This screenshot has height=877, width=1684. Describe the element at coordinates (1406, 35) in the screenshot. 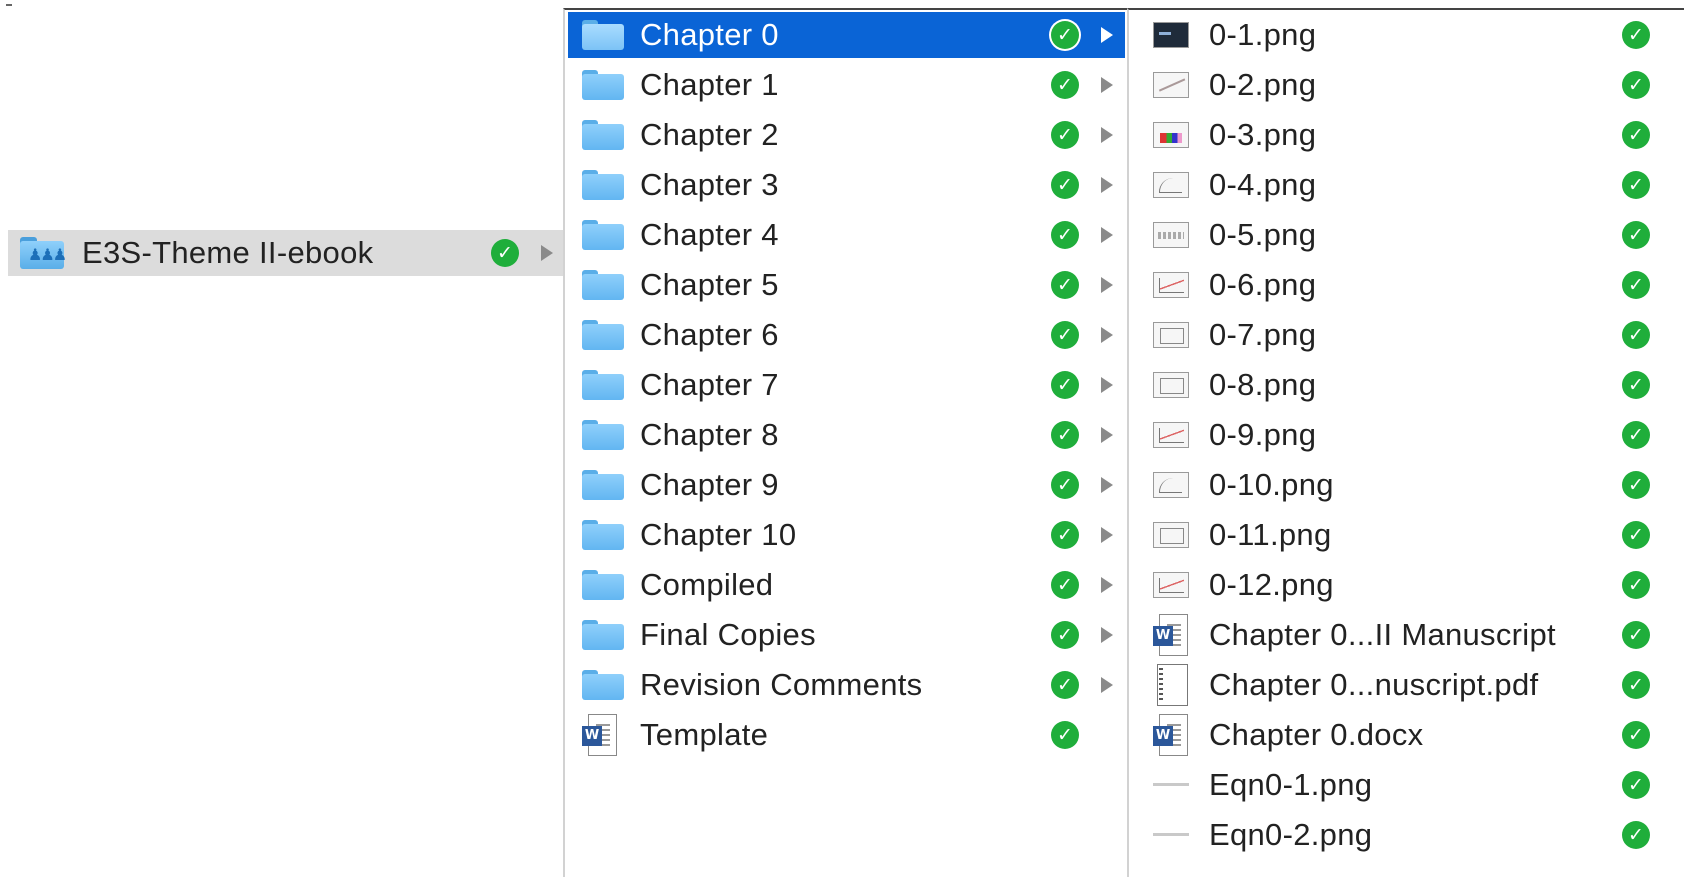

I see `list-item-file-0-1: 0-1.png ✓` at that location.